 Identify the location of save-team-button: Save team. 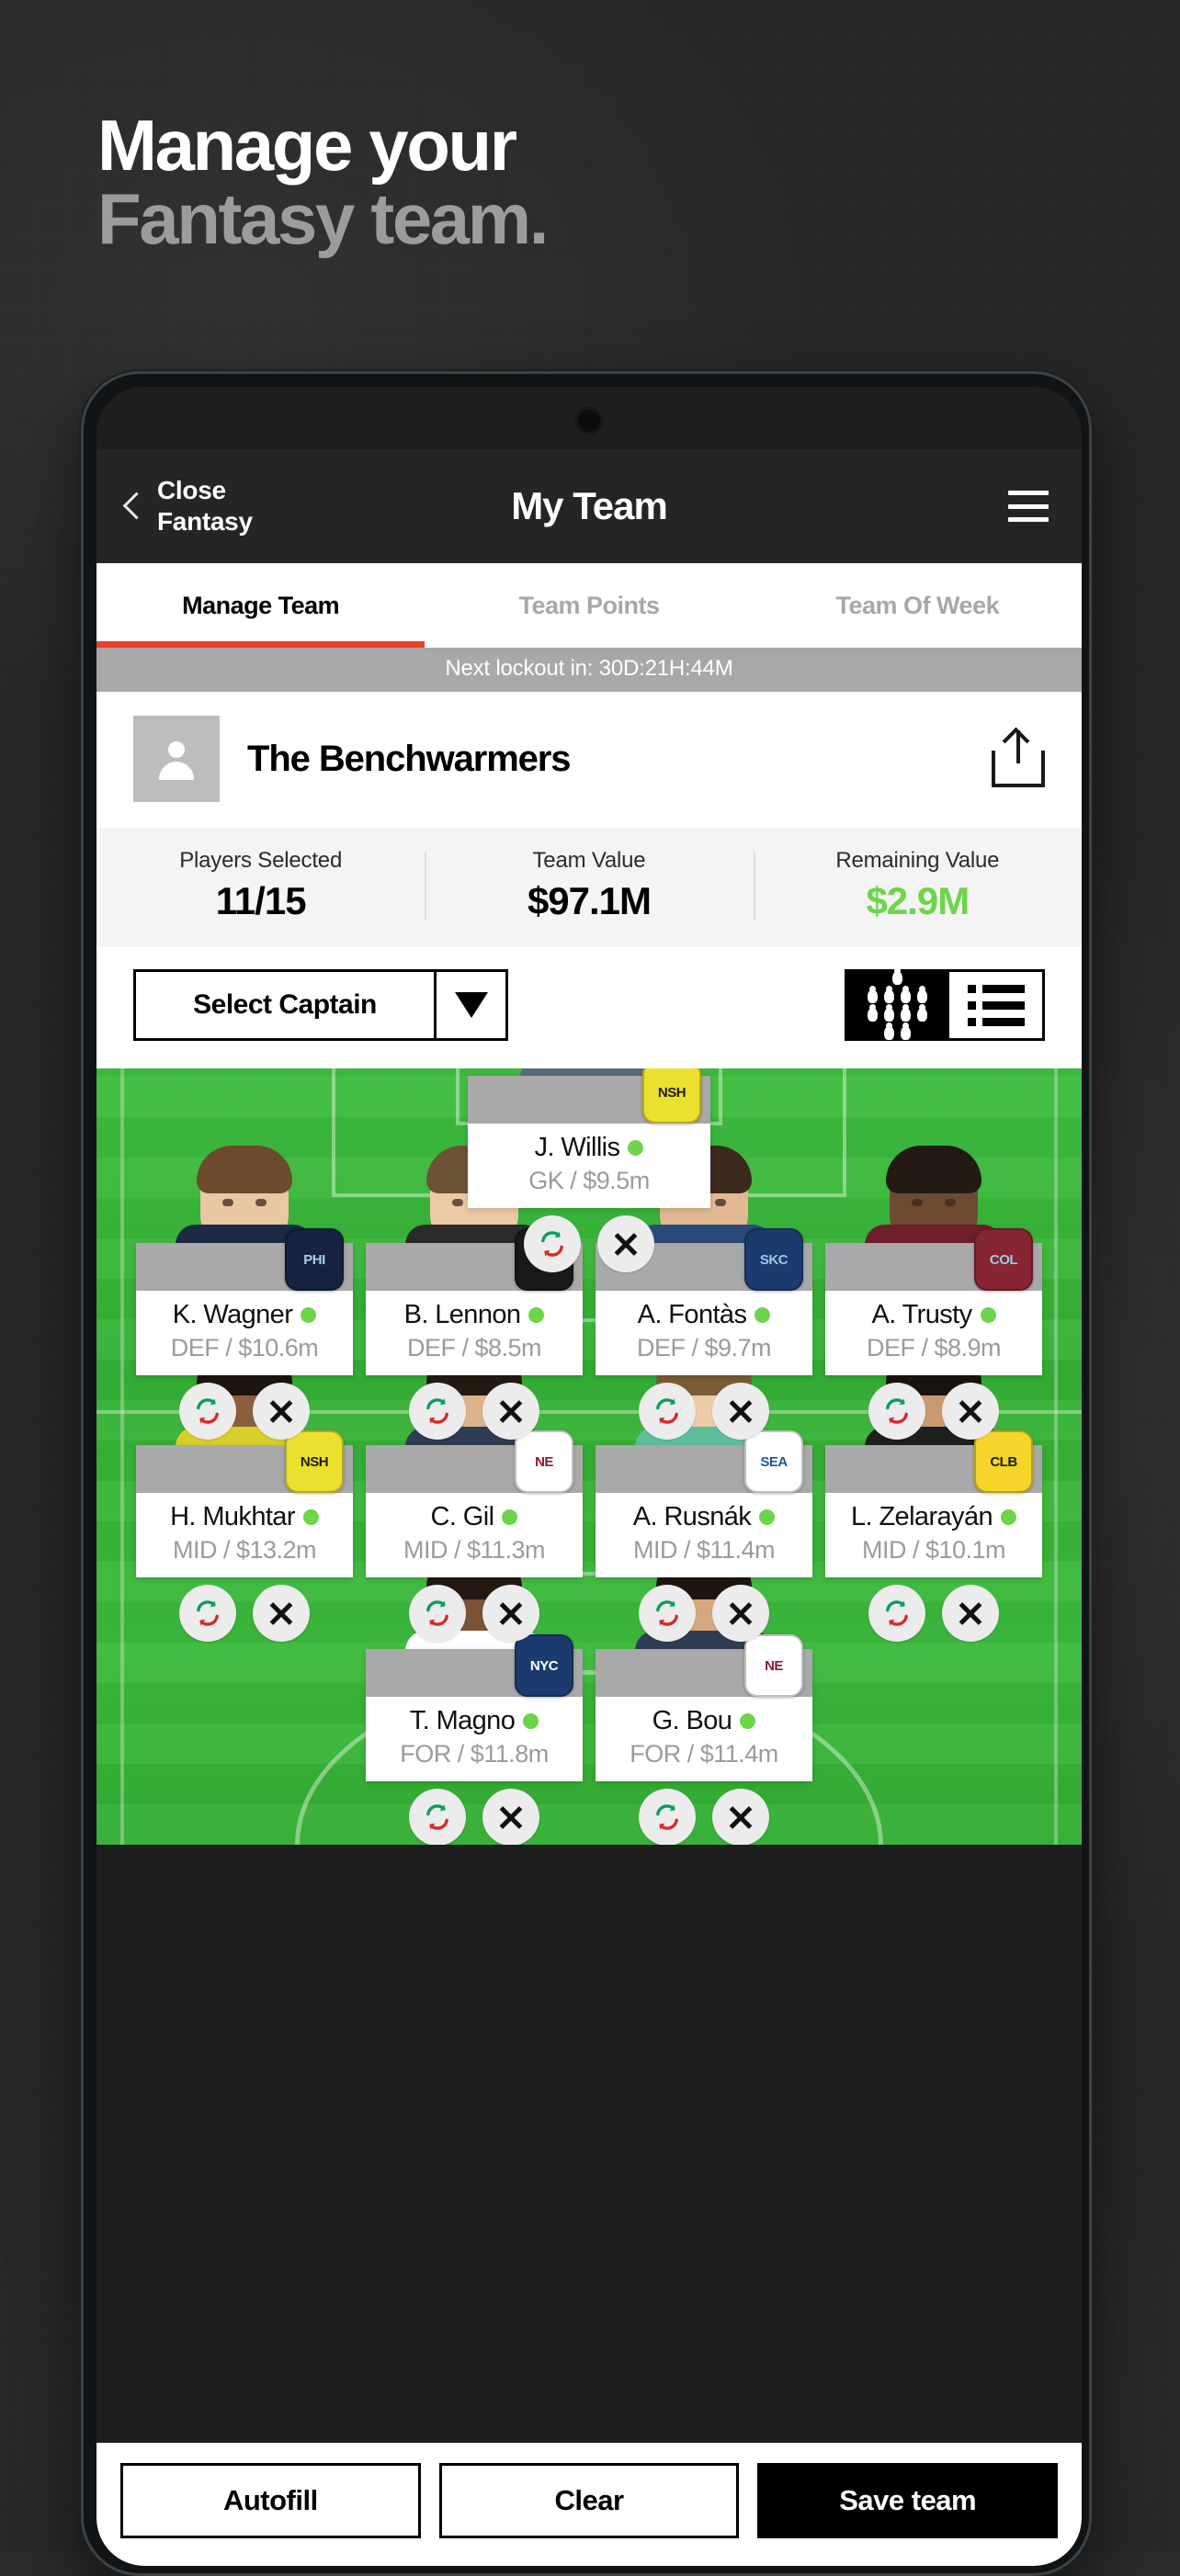
(908, 2500).